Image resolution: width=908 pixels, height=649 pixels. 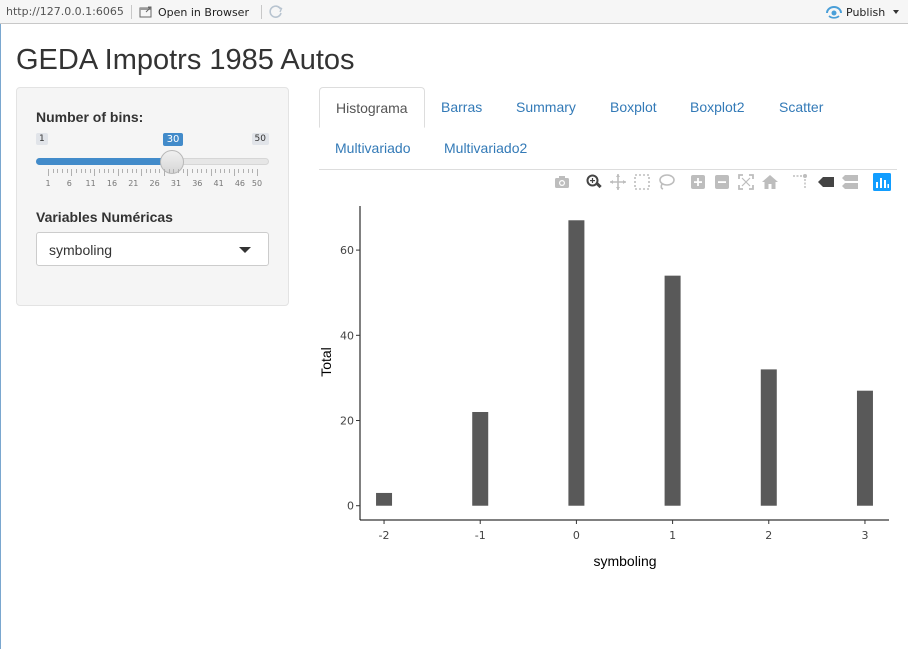 What do you see at coordinates (618, 182) in the screenshot?
I see `pan-icon` at bounding box center [618, 182].